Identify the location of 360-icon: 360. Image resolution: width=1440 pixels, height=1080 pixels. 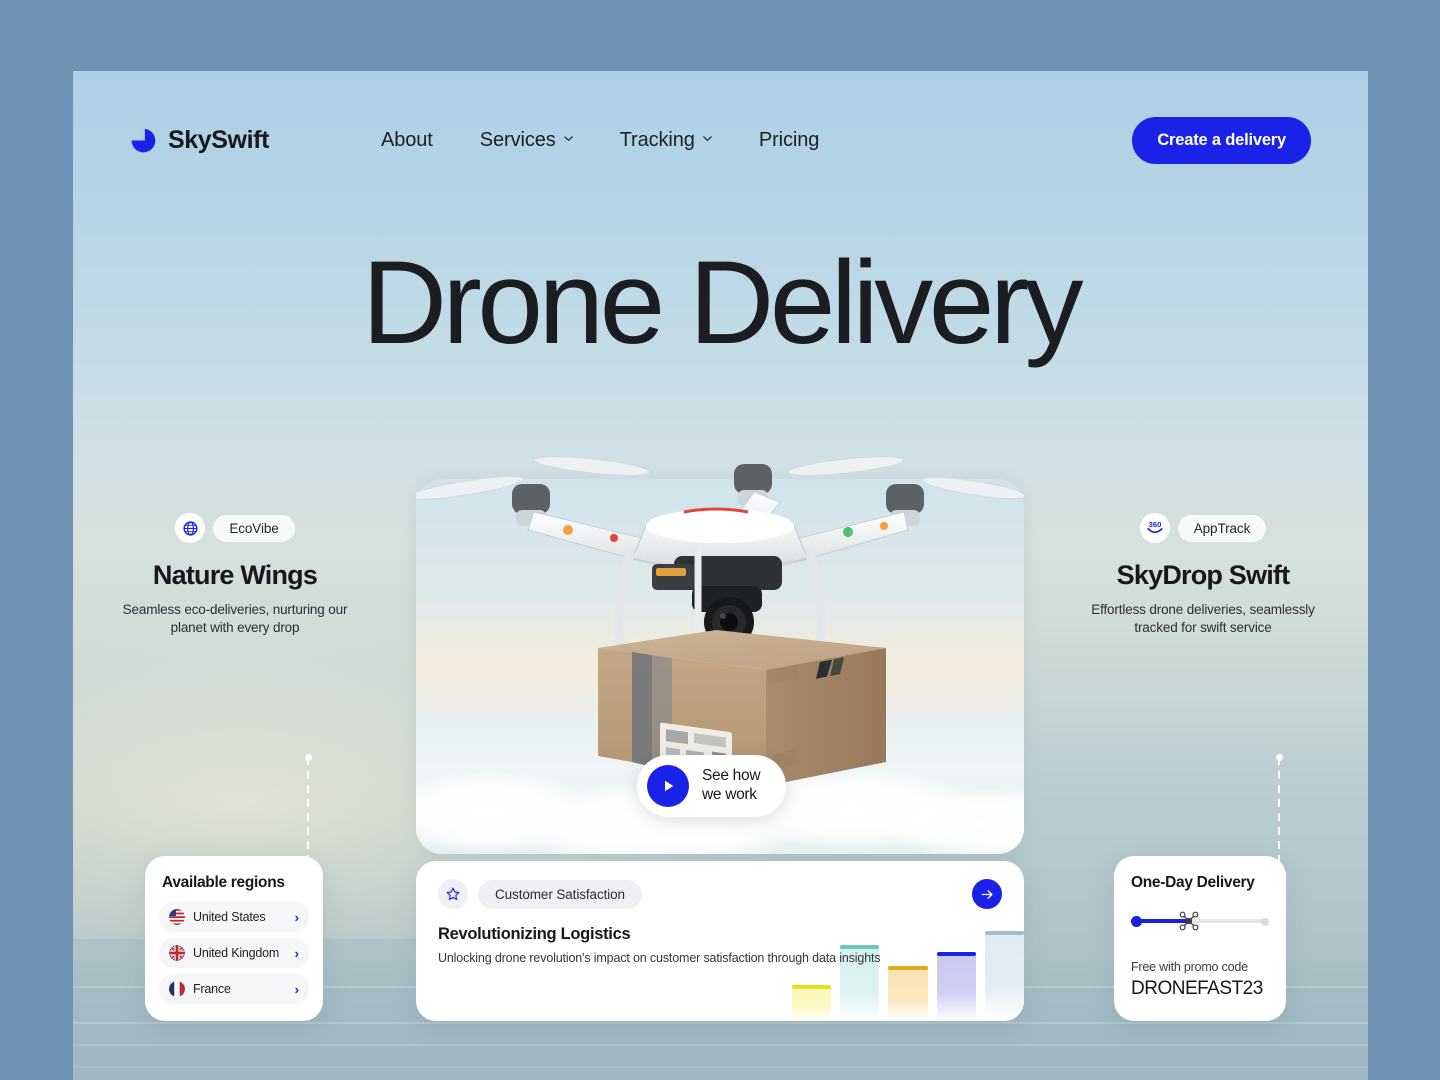
(1154, 528).